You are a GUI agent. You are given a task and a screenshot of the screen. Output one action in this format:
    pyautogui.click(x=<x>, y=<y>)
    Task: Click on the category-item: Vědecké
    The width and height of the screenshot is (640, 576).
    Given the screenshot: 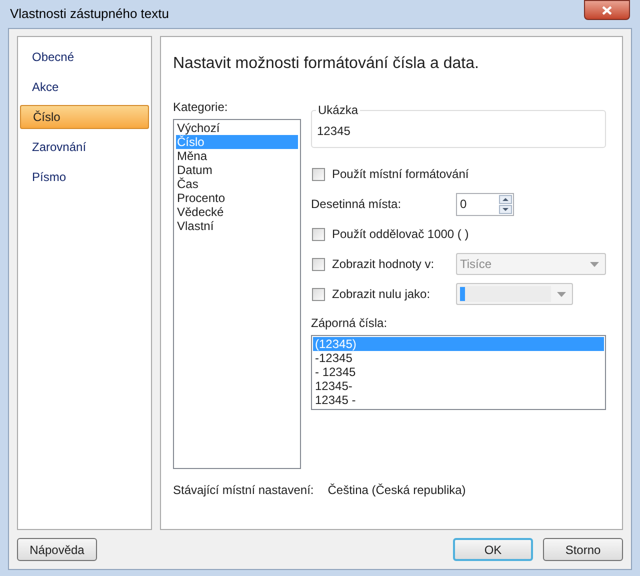 What is the action you would take?
    pyautogui.click(x=237, y=212)
    